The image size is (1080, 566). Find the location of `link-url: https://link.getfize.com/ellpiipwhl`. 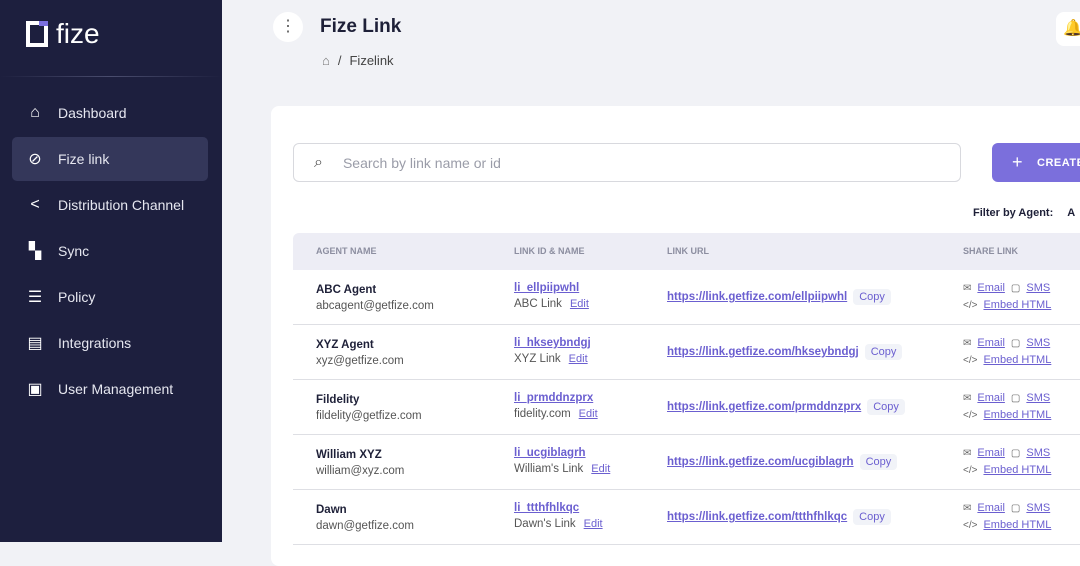

link-url: https://link.getfize.com/ellpiipwhl is located at coordinates (757, 297).